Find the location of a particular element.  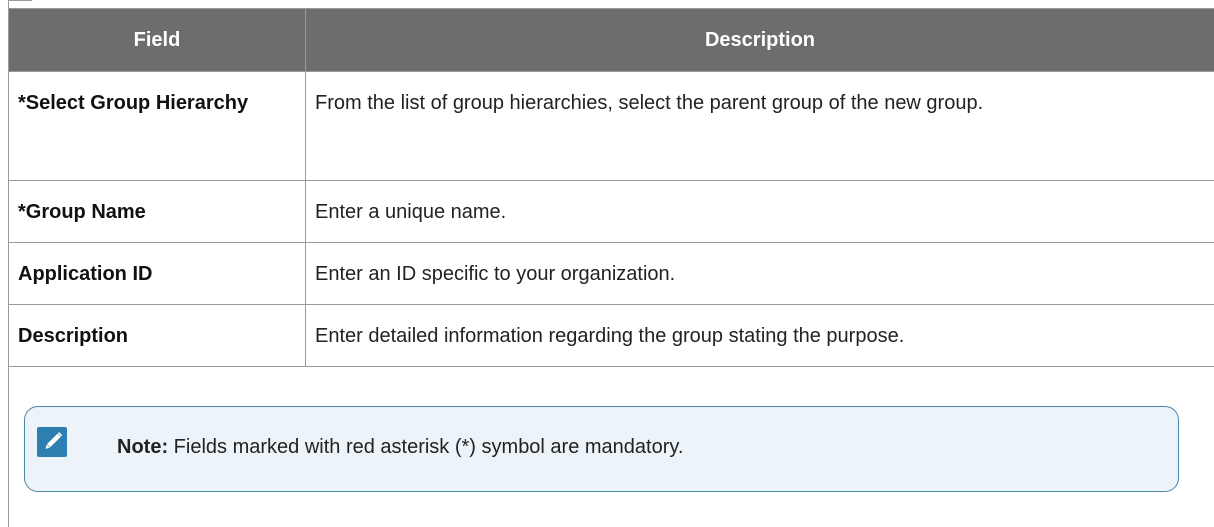

table-header-row: Field Description is located at coordinates (611, 40).